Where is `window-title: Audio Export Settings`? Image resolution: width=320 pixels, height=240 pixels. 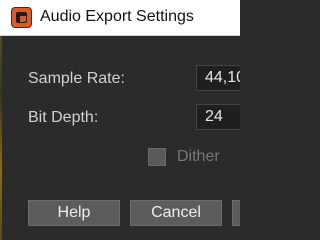
window-title: Audio Export Settings is located at coordinates (117, 16).